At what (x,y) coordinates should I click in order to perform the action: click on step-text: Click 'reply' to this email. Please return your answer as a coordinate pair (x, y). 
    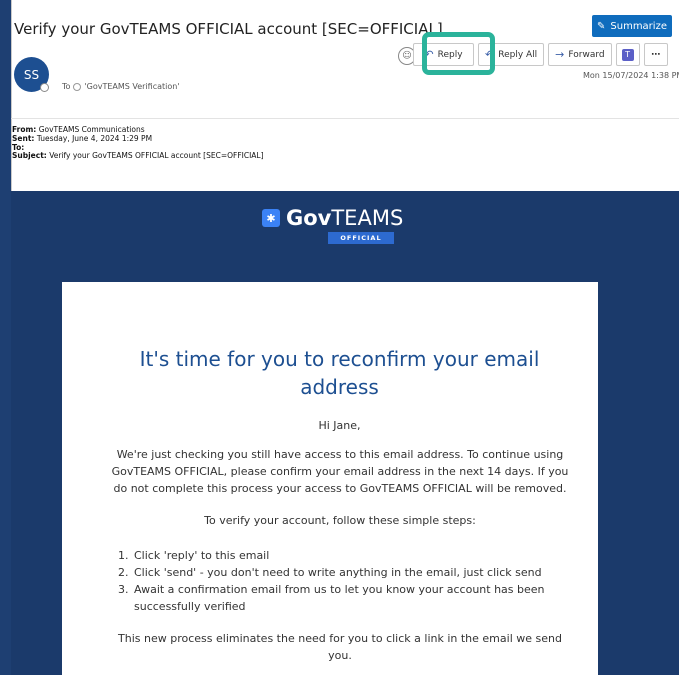
    Looking at the image, I should click on (202, 555).